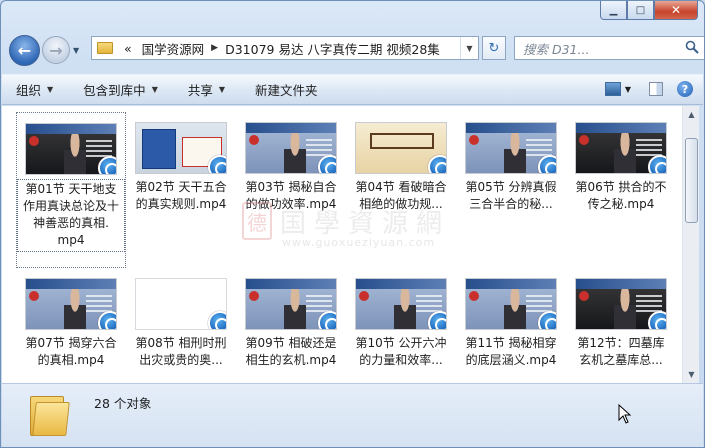 Image resolution: width=705 pixels, height=448 pixels. Describe the element at coordinates (123, 403) in the screenshot. I see `item-count: 28 个对象` at that location.